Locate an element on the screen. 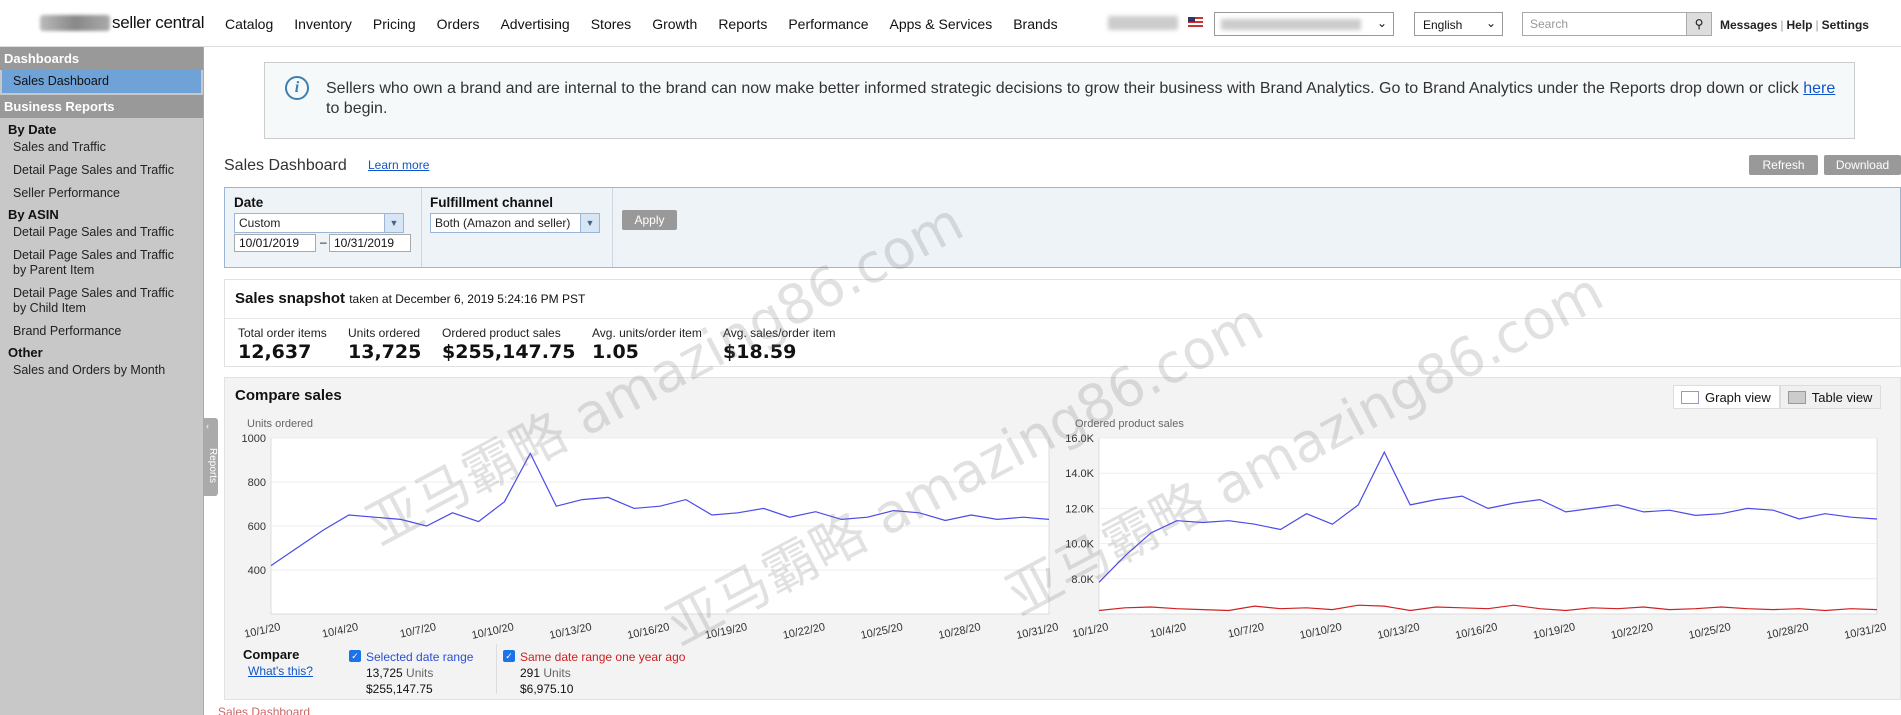  nav-inventory: Inventory is located at coordinates (323, 24).